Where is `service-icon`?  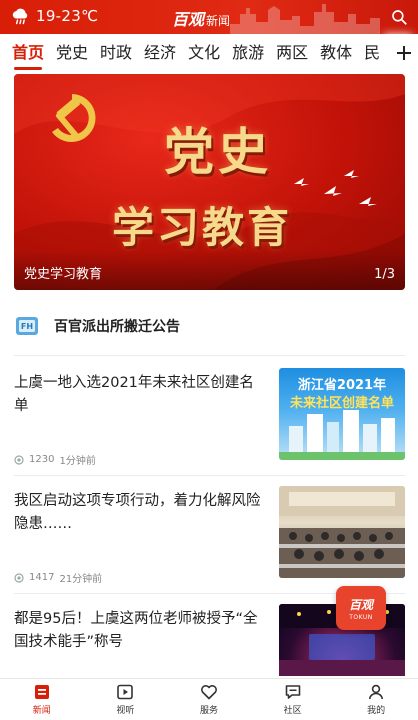 service-icon is located at coordinates (209, 692).